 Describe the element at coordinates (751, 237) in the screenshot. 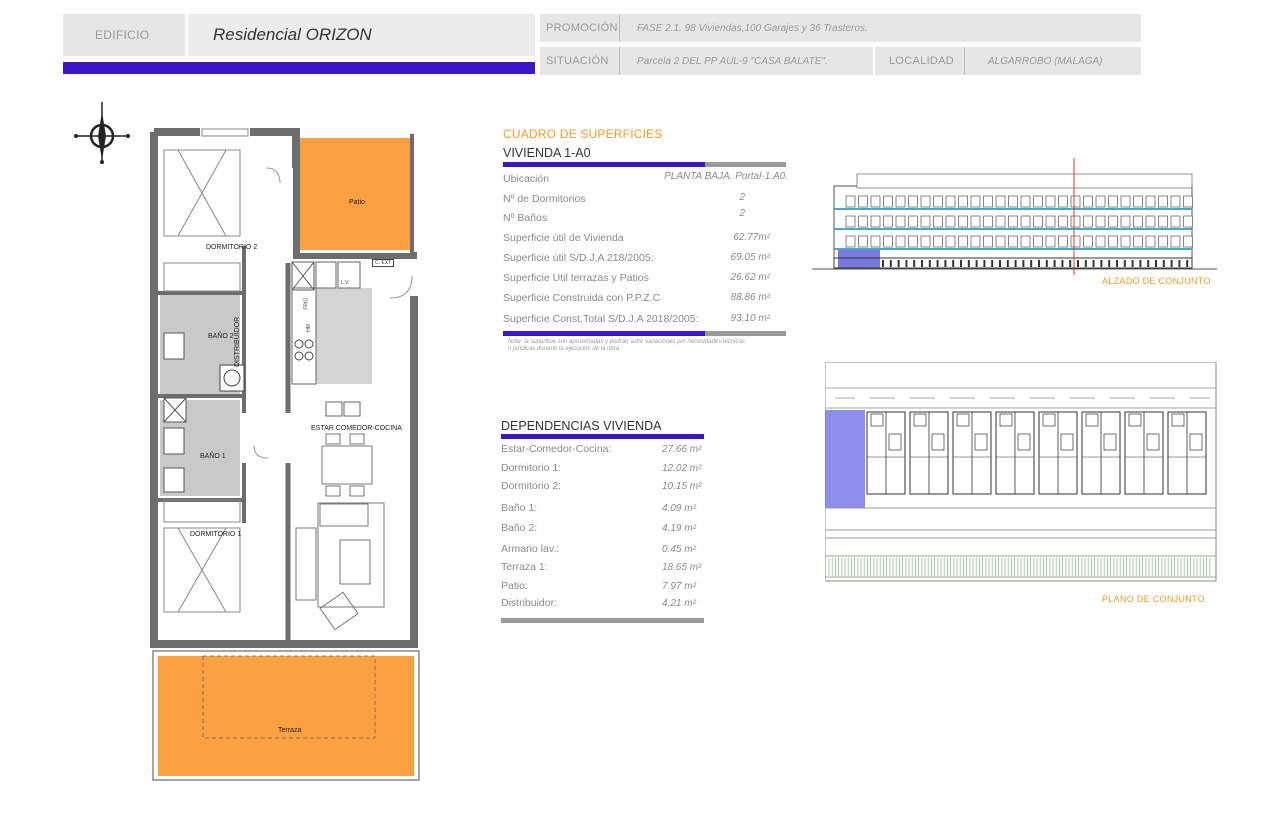

I see `sup-row-value: 62.77m²` at that location.